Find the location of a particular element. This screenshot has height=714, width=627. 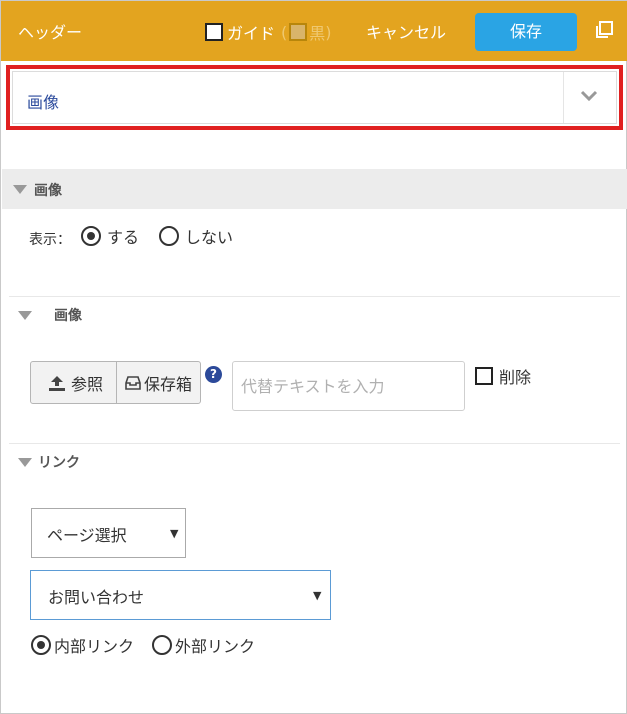

section-title: 画像 is located at coordinates (48, 191).